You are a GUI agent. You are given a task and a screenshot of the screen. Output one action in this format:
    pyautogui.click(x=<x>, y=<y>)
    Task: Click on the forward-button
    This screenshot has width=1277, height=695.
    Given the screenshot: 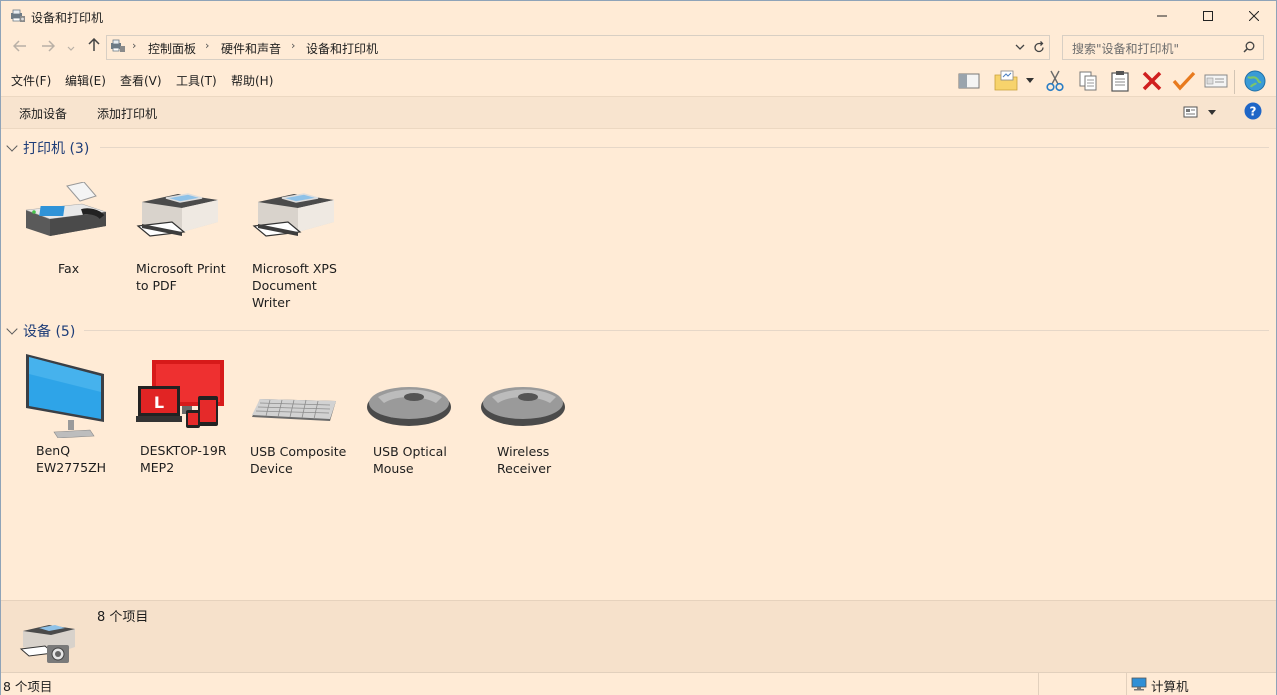 What is the action you would take?
    pyautogui.click(x=48, y=48)
    